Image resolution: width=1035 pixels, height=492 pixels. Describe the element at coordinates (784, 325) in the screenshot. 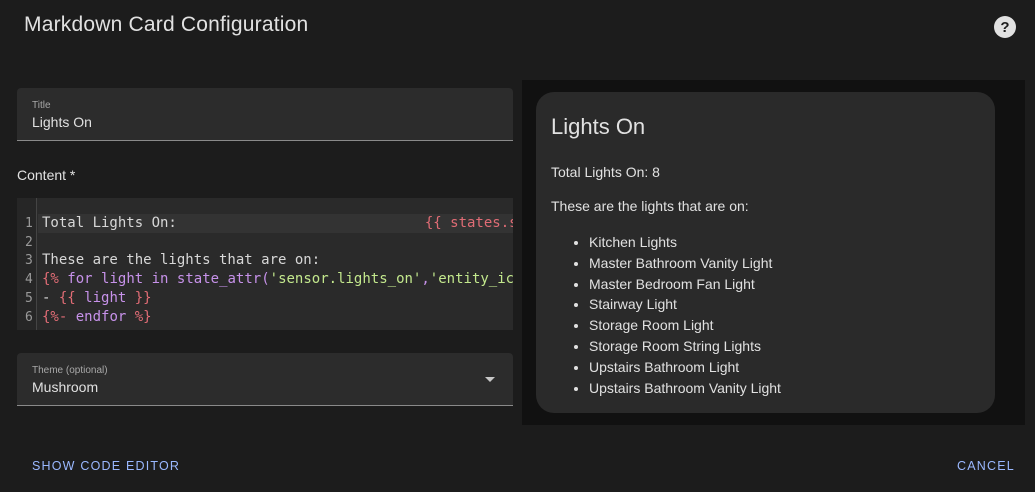

I see `list-item: Storage Room Light` at that location.